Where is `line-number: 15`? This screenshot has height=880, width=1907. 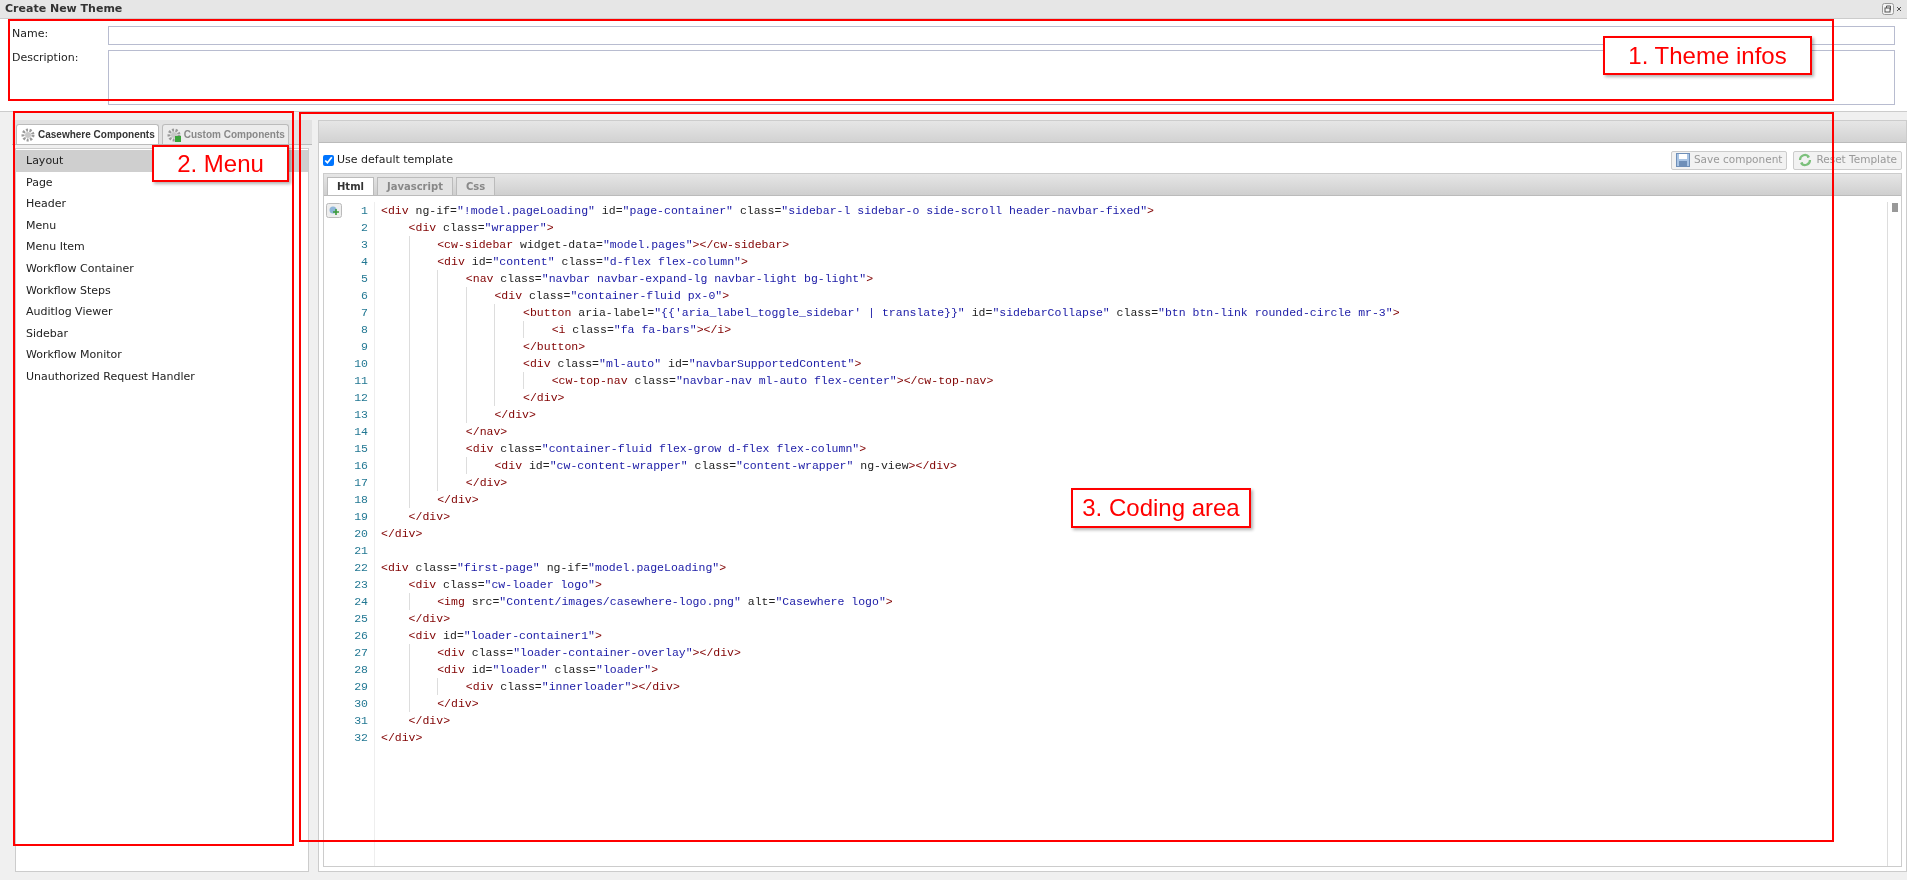 line-number: 15 is located at coordinates (361, 449).